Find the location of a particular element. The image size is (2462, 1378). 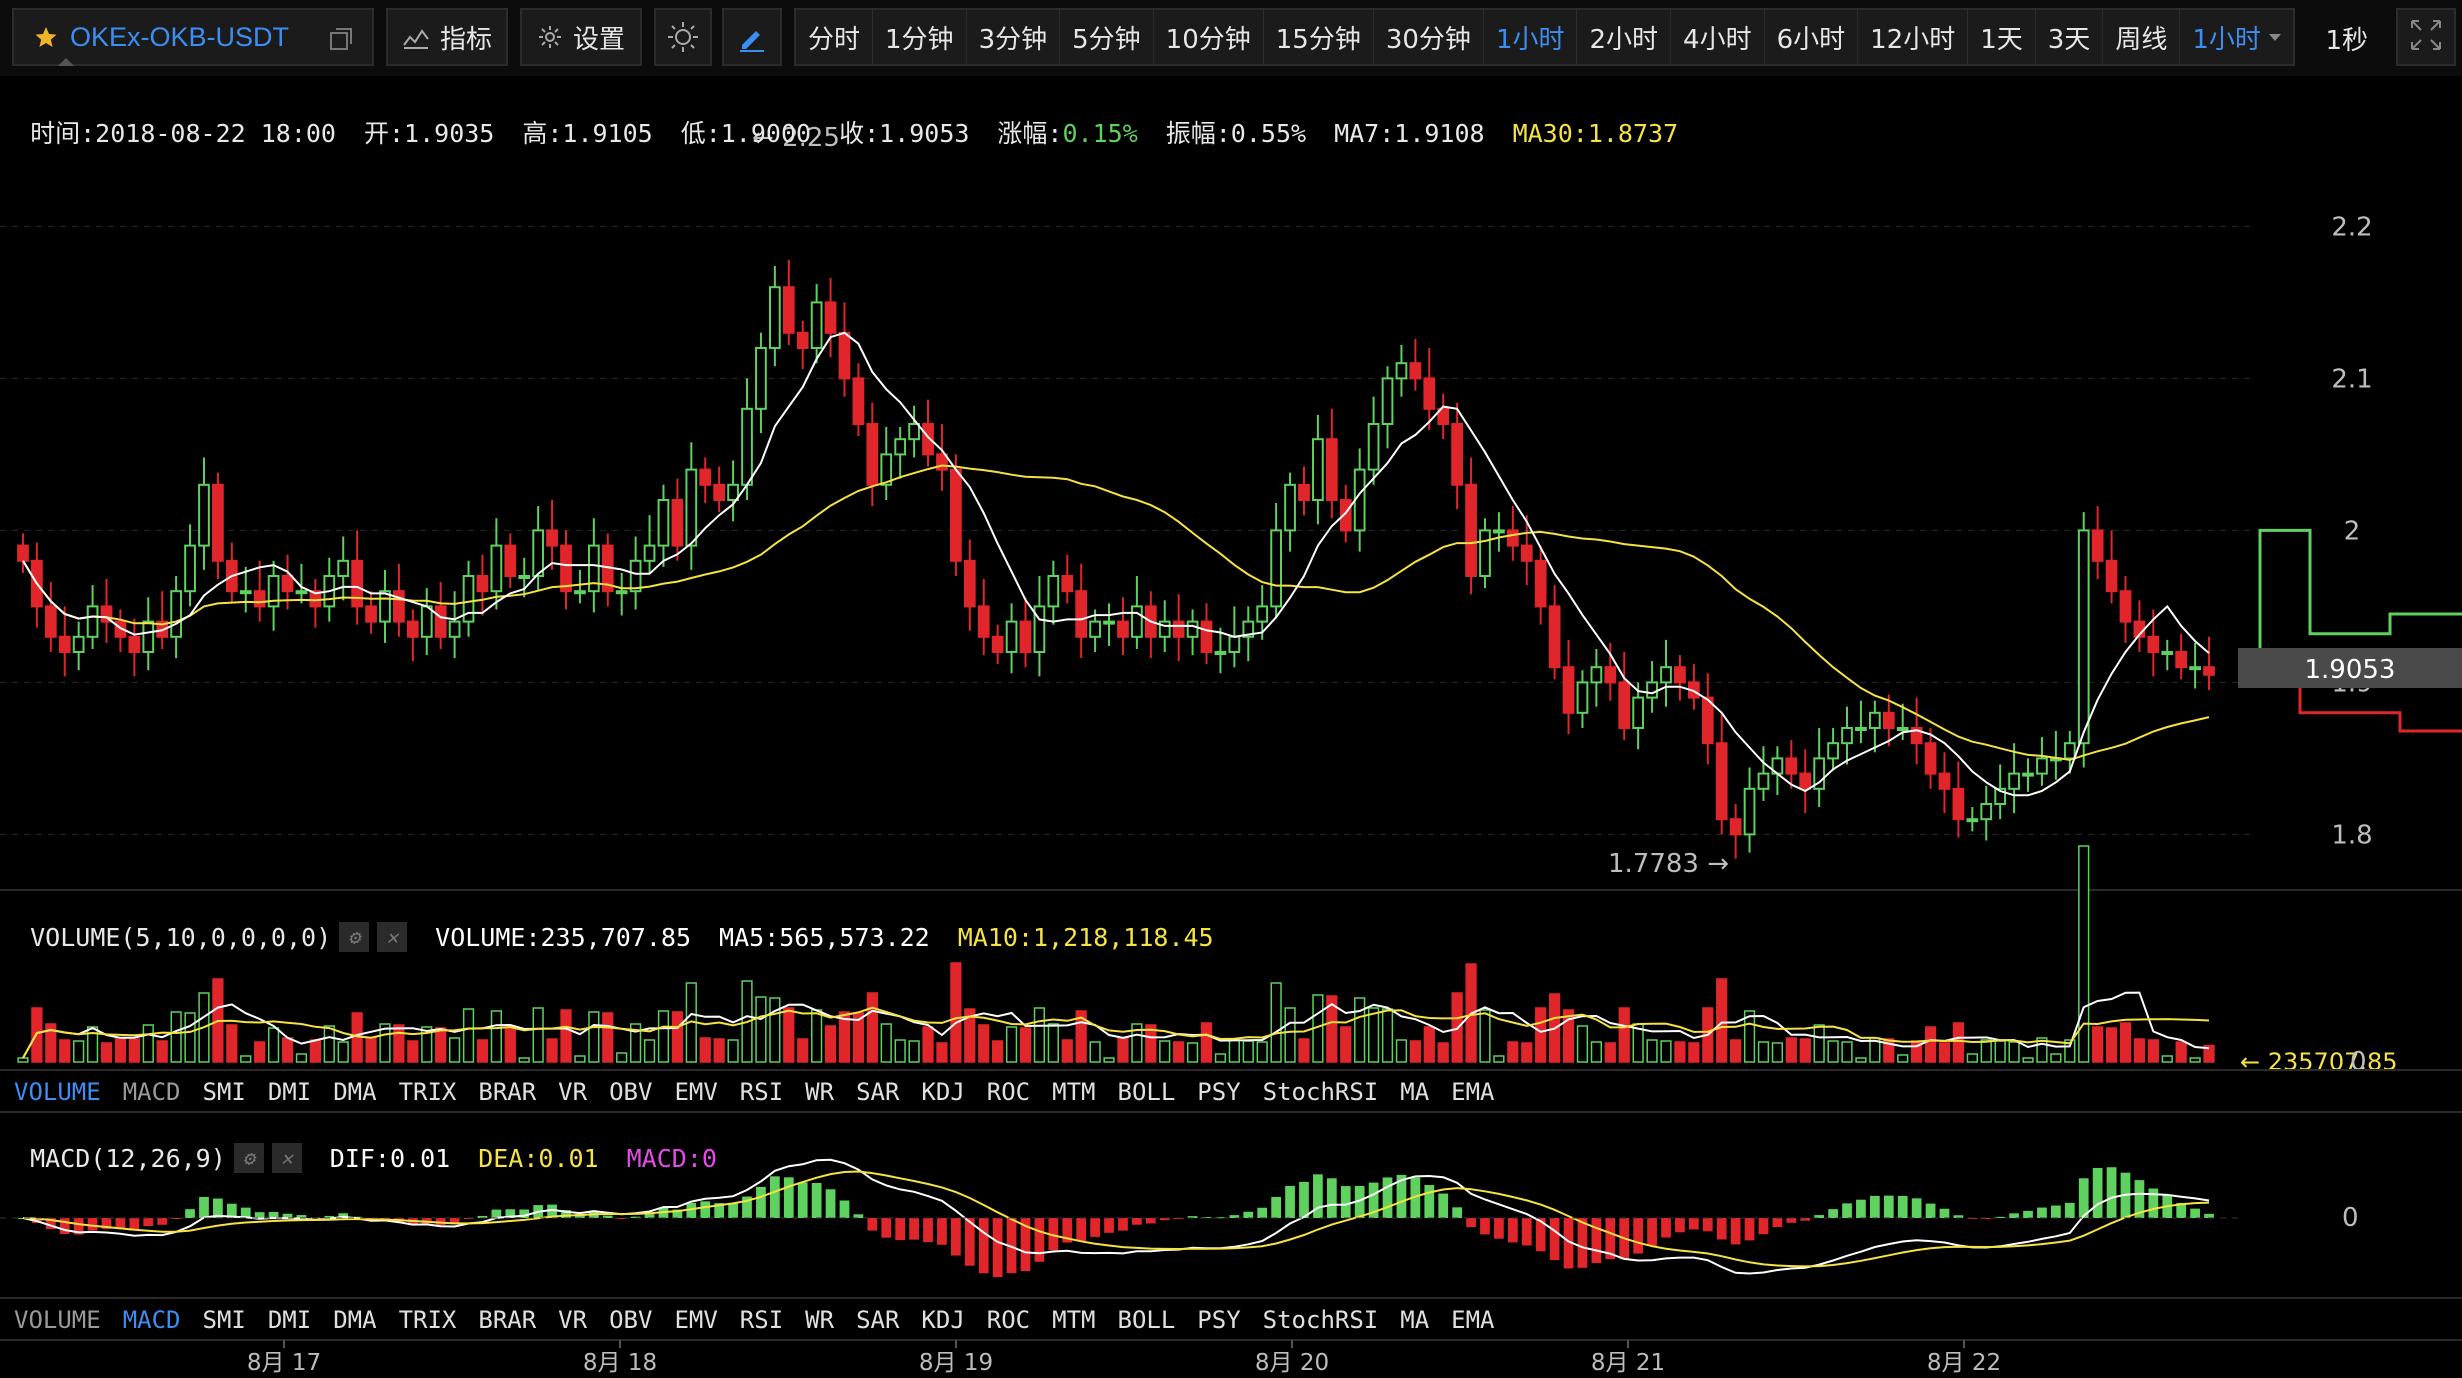

macd-settings-gear-icon: ⚙ is located at coordinates (248, 1158).